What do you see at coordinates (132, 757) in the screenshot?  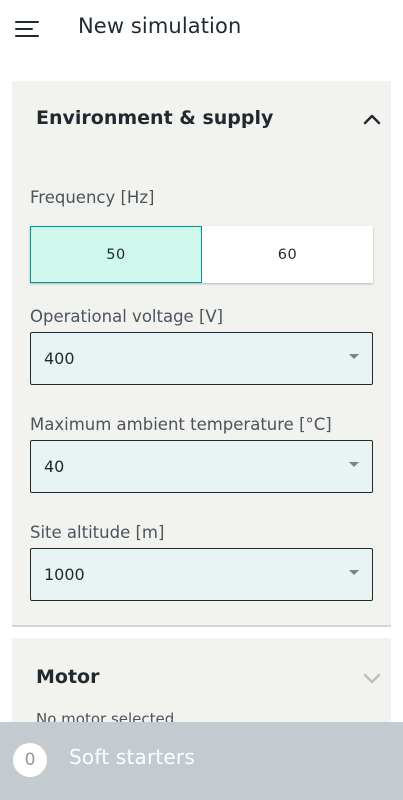 I see `soft-starters-label: Soft starters` at bounding box center [132, 757].